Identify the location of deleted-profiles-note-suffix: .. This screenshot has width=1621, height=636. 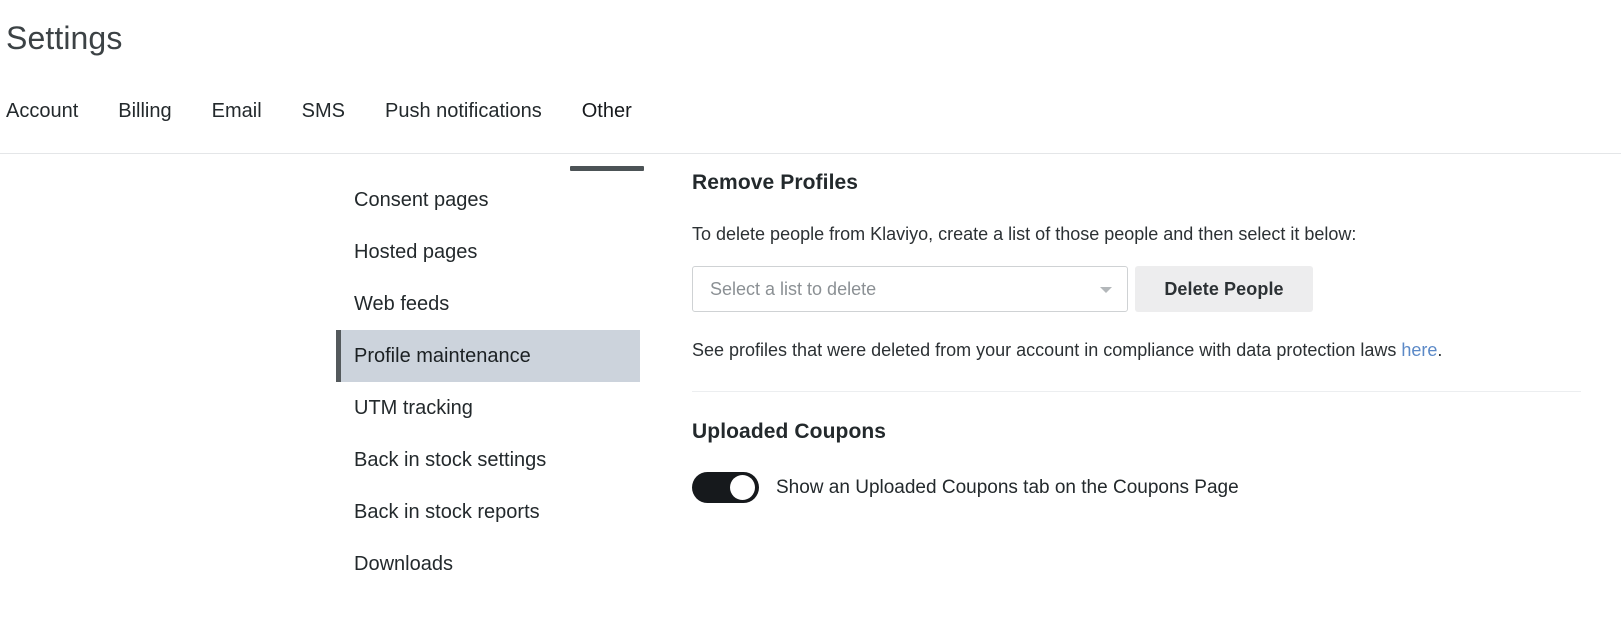
(1440, 350).